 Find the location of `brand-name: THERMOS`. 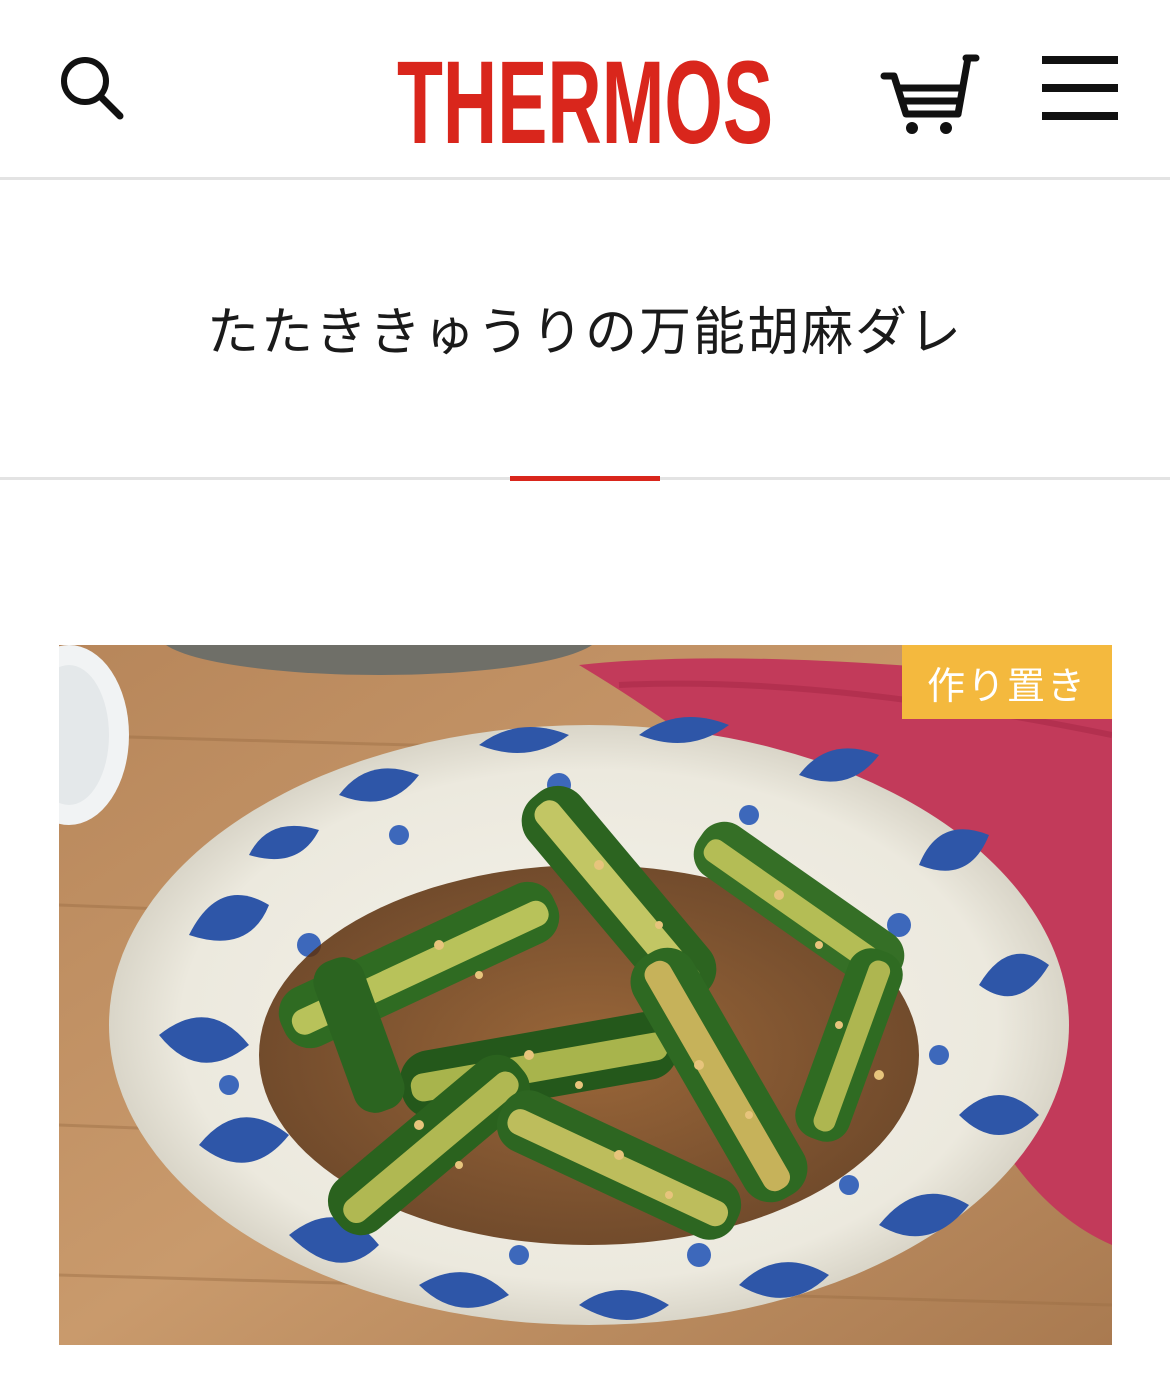

brand-name: THERMOS is located at coordinates (585, 96).